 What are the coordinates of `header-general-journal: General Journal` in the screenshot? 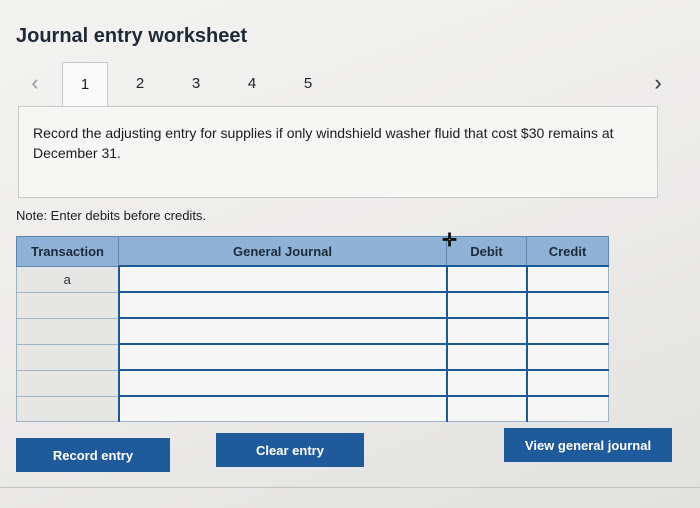 It's located at (282, 251).